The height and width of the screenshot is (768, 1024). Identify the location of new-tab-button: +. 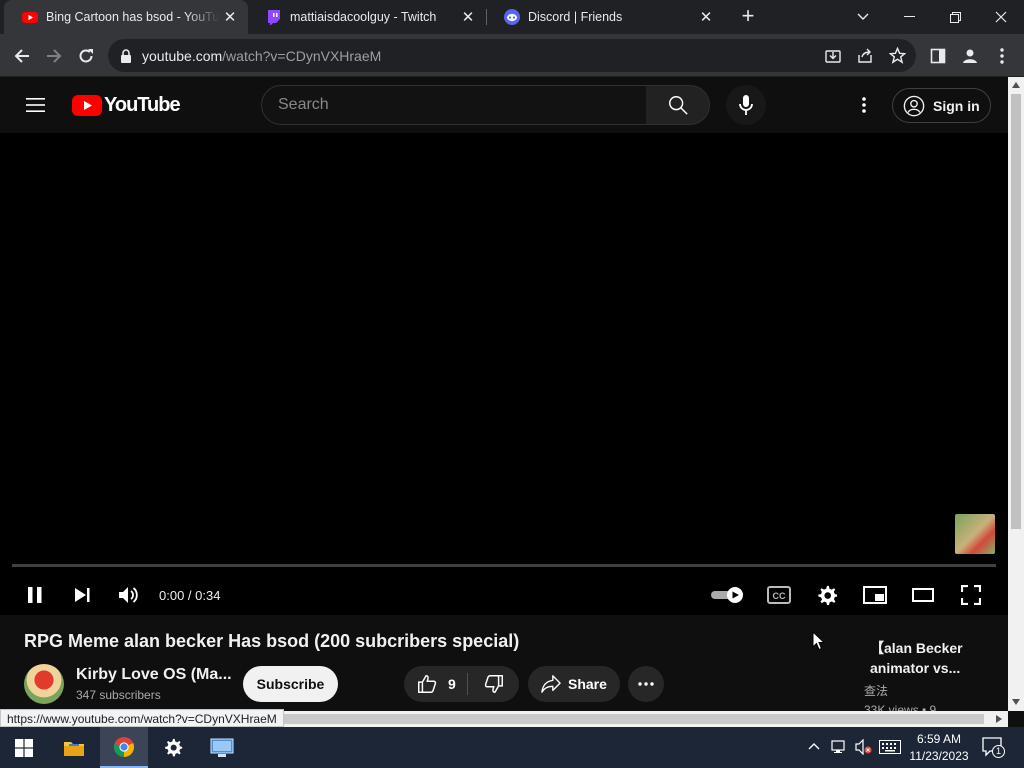
(748, 16).